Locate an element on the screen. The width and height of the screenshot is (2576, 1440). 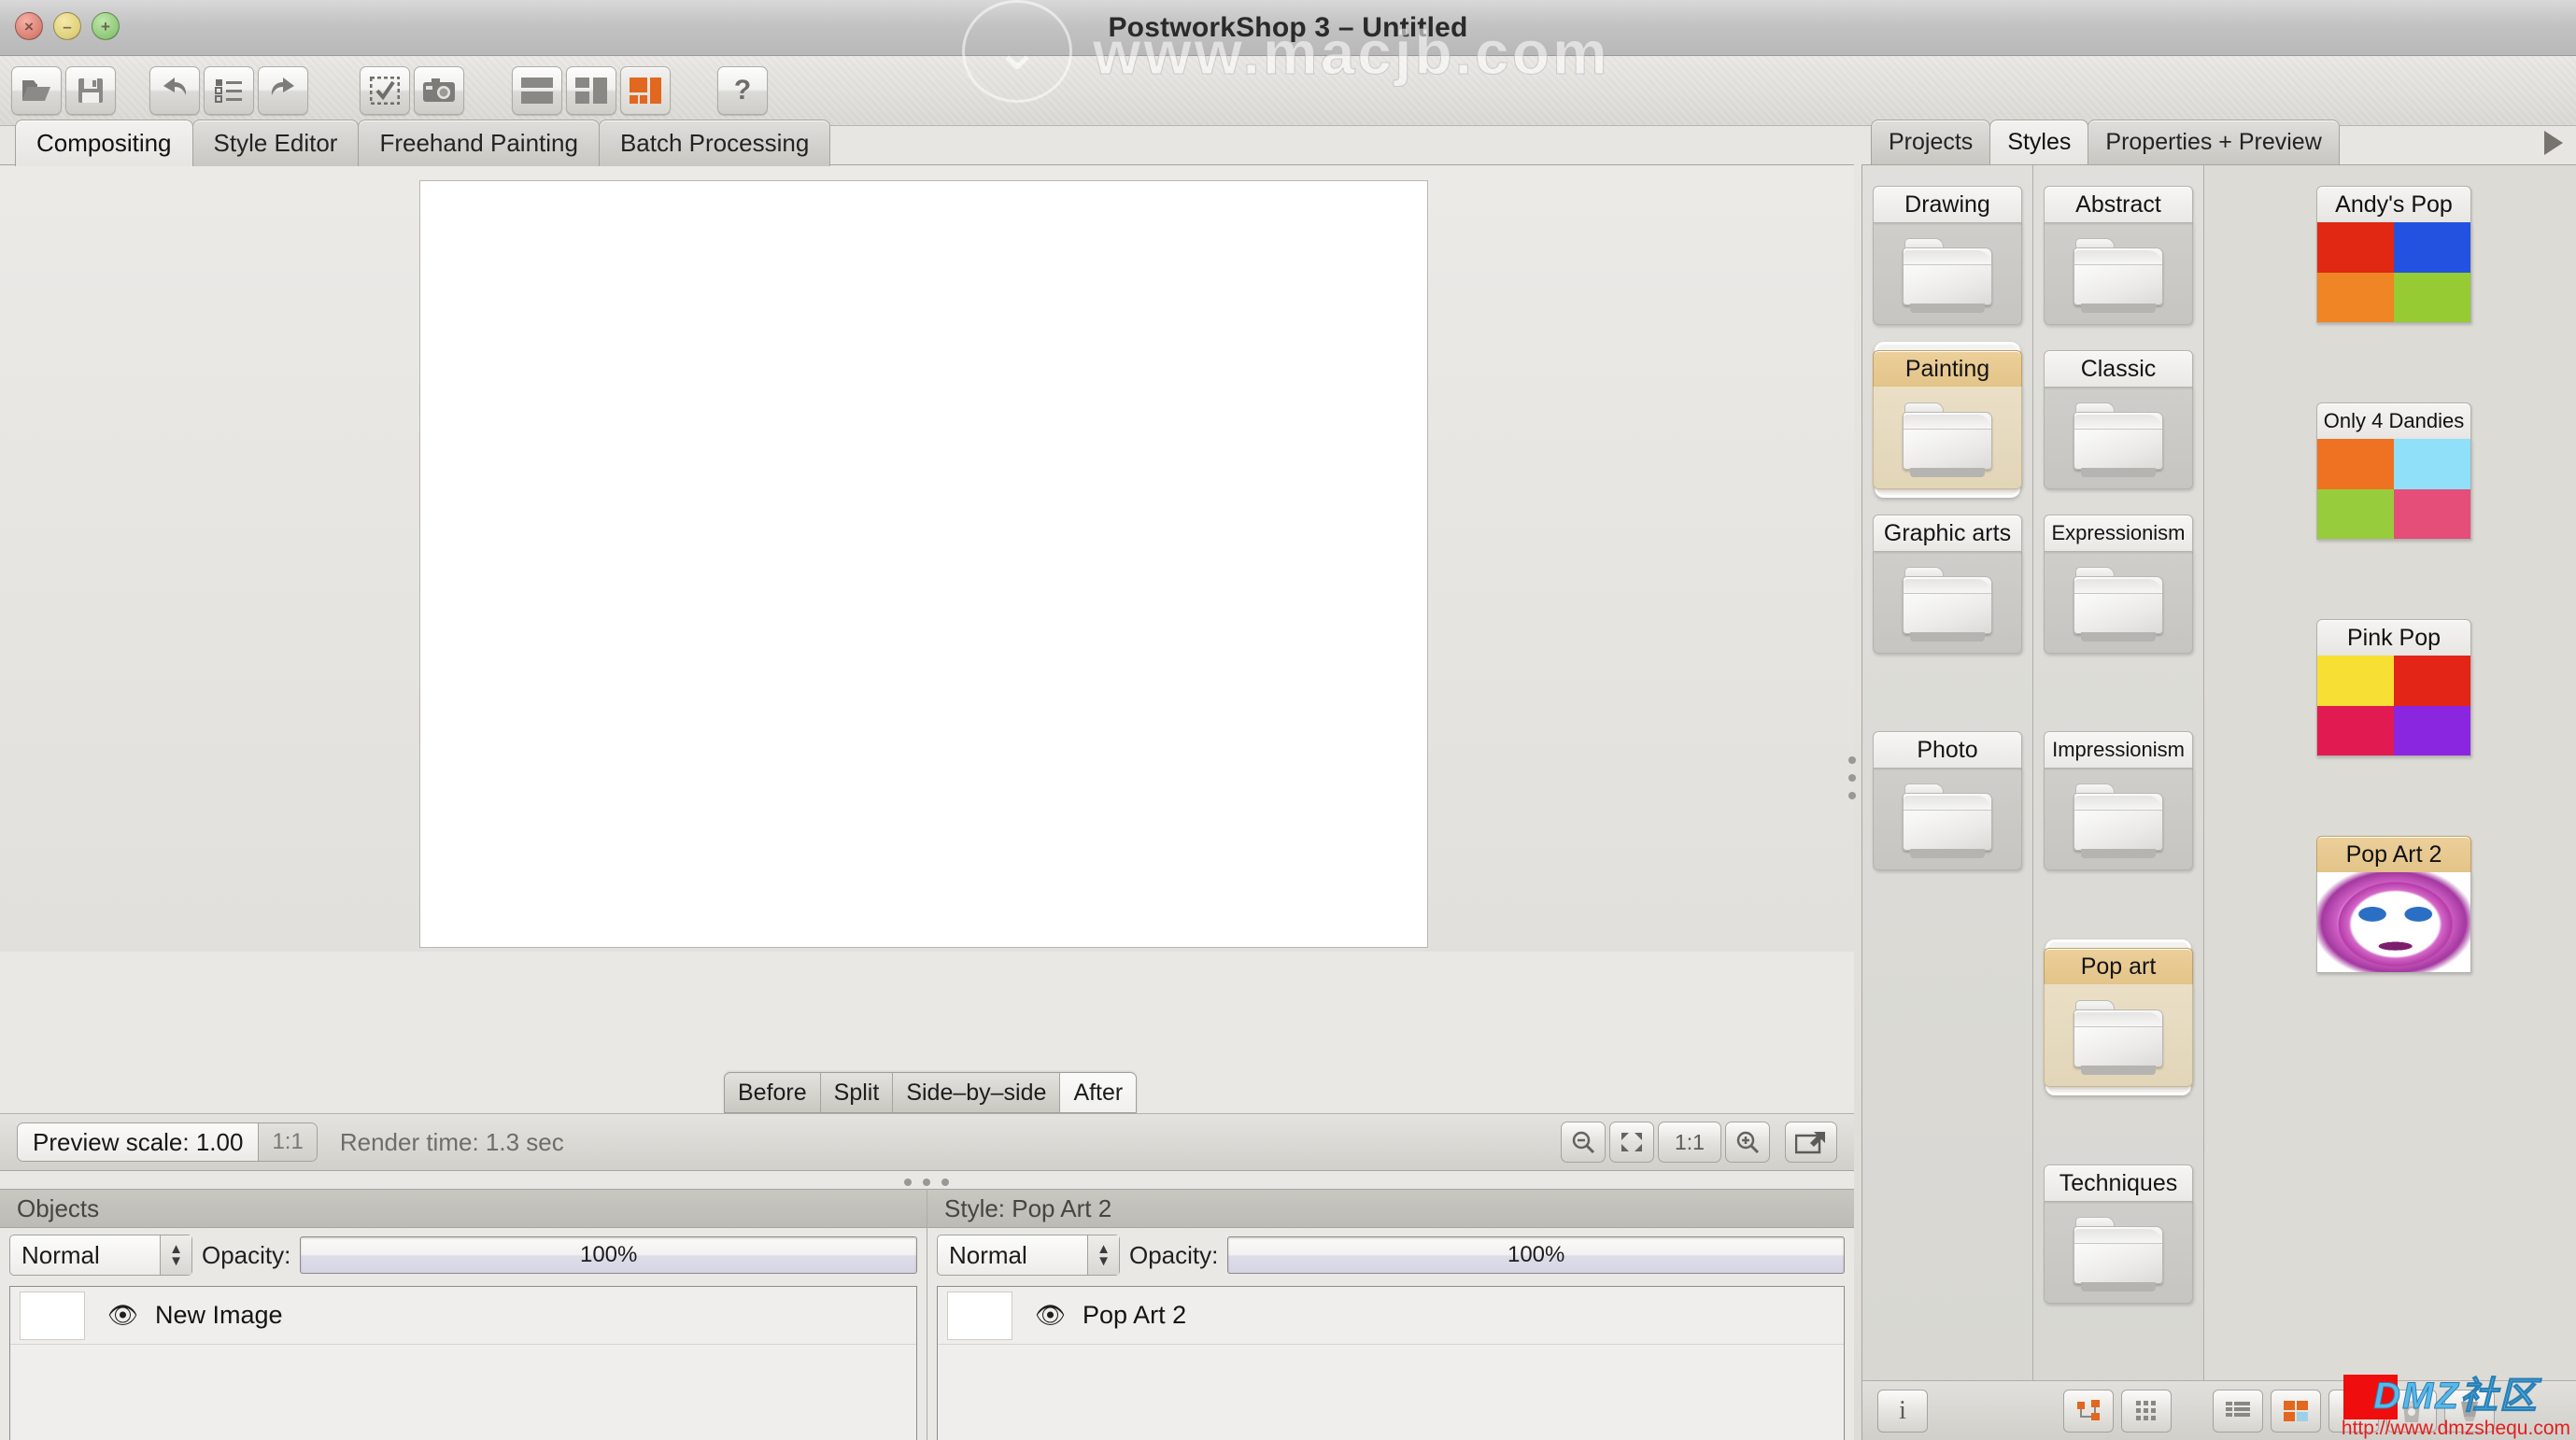
tab-freehand-painting-label: Freehand Painting is located at coordinates (478, 143).